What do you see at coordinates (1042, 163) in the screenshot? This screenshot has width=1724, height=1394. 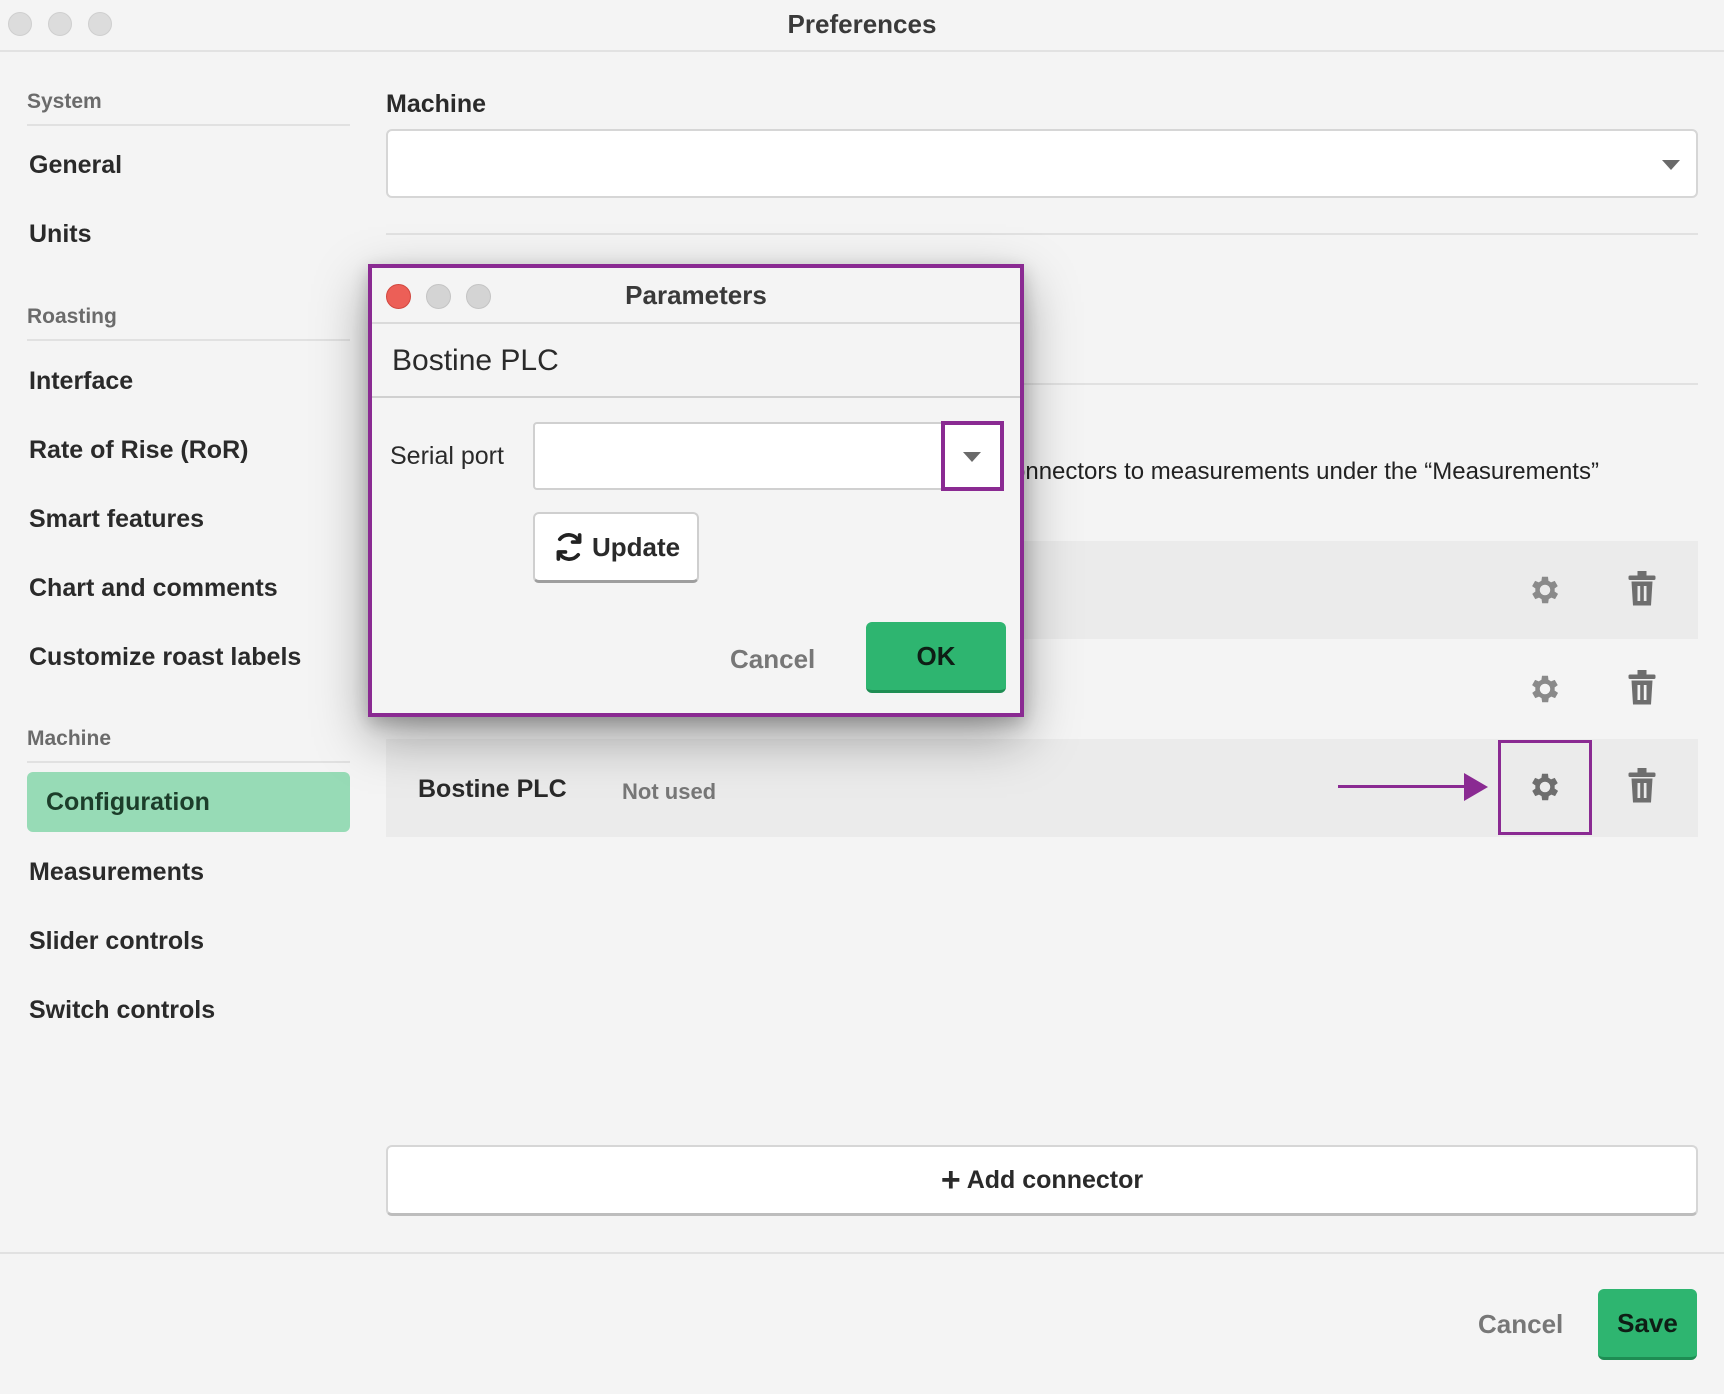 I see `machine-select` at bounding box center [1042, 163].